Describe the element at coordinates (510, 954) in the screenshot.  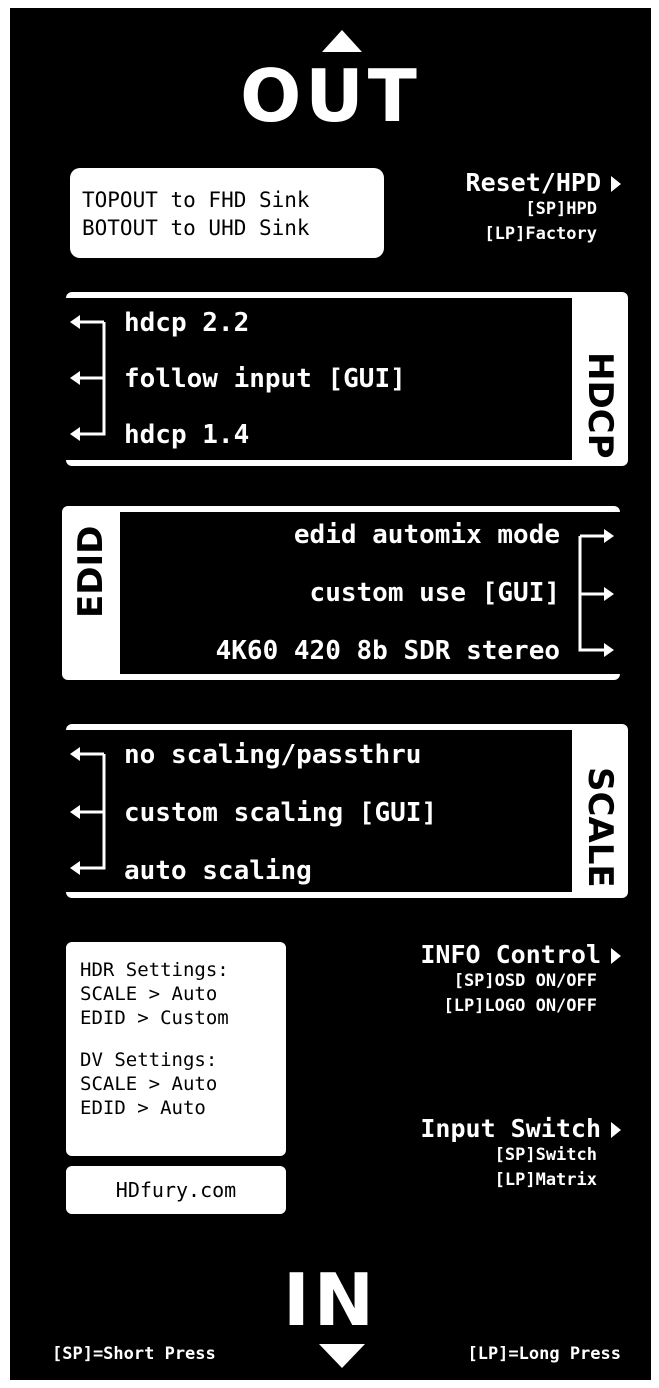
I see `info-control-label: INFO Control` at that location.